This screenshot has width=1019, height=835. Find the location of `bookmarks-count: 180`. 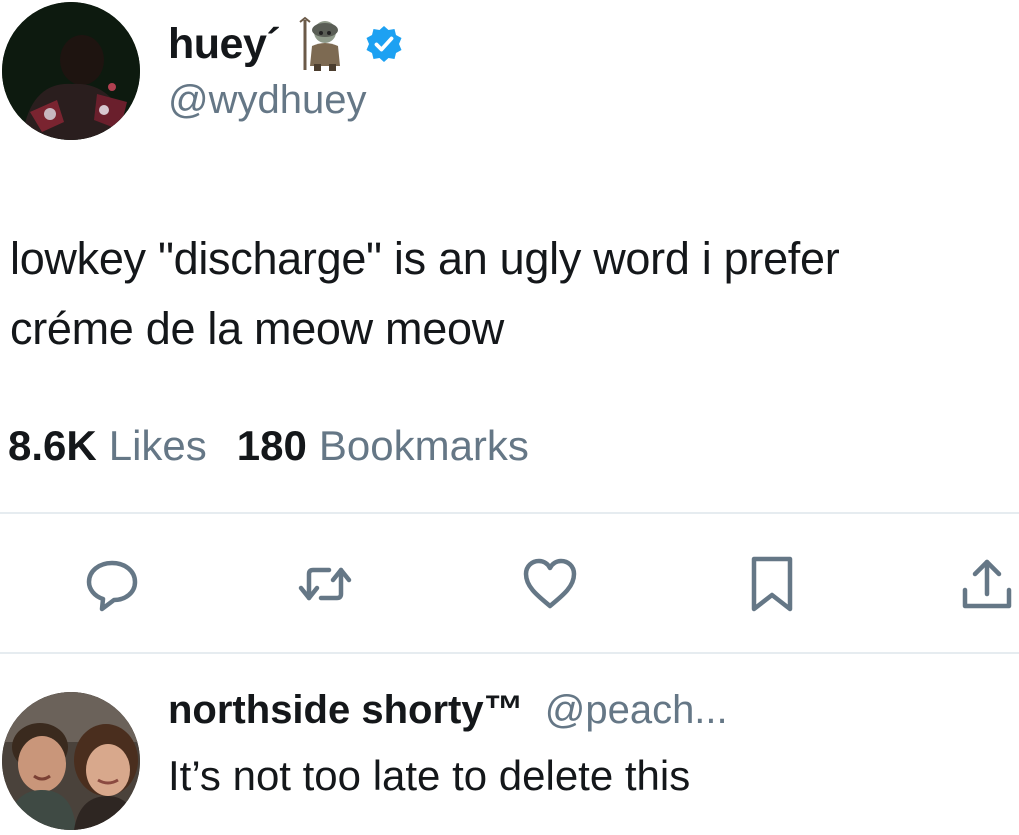

bookmarks-count: 180 is located at coordinates (271, 445).